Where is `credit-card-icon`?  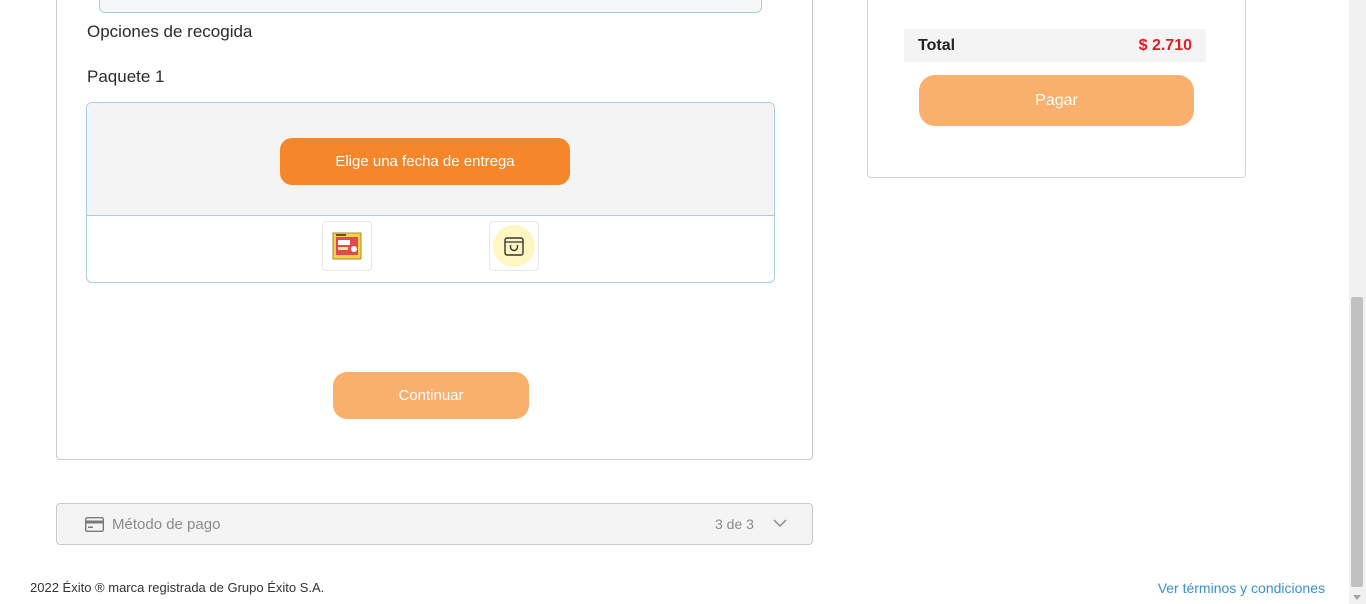 credit-card-icon is located at coordinates (94, 524).